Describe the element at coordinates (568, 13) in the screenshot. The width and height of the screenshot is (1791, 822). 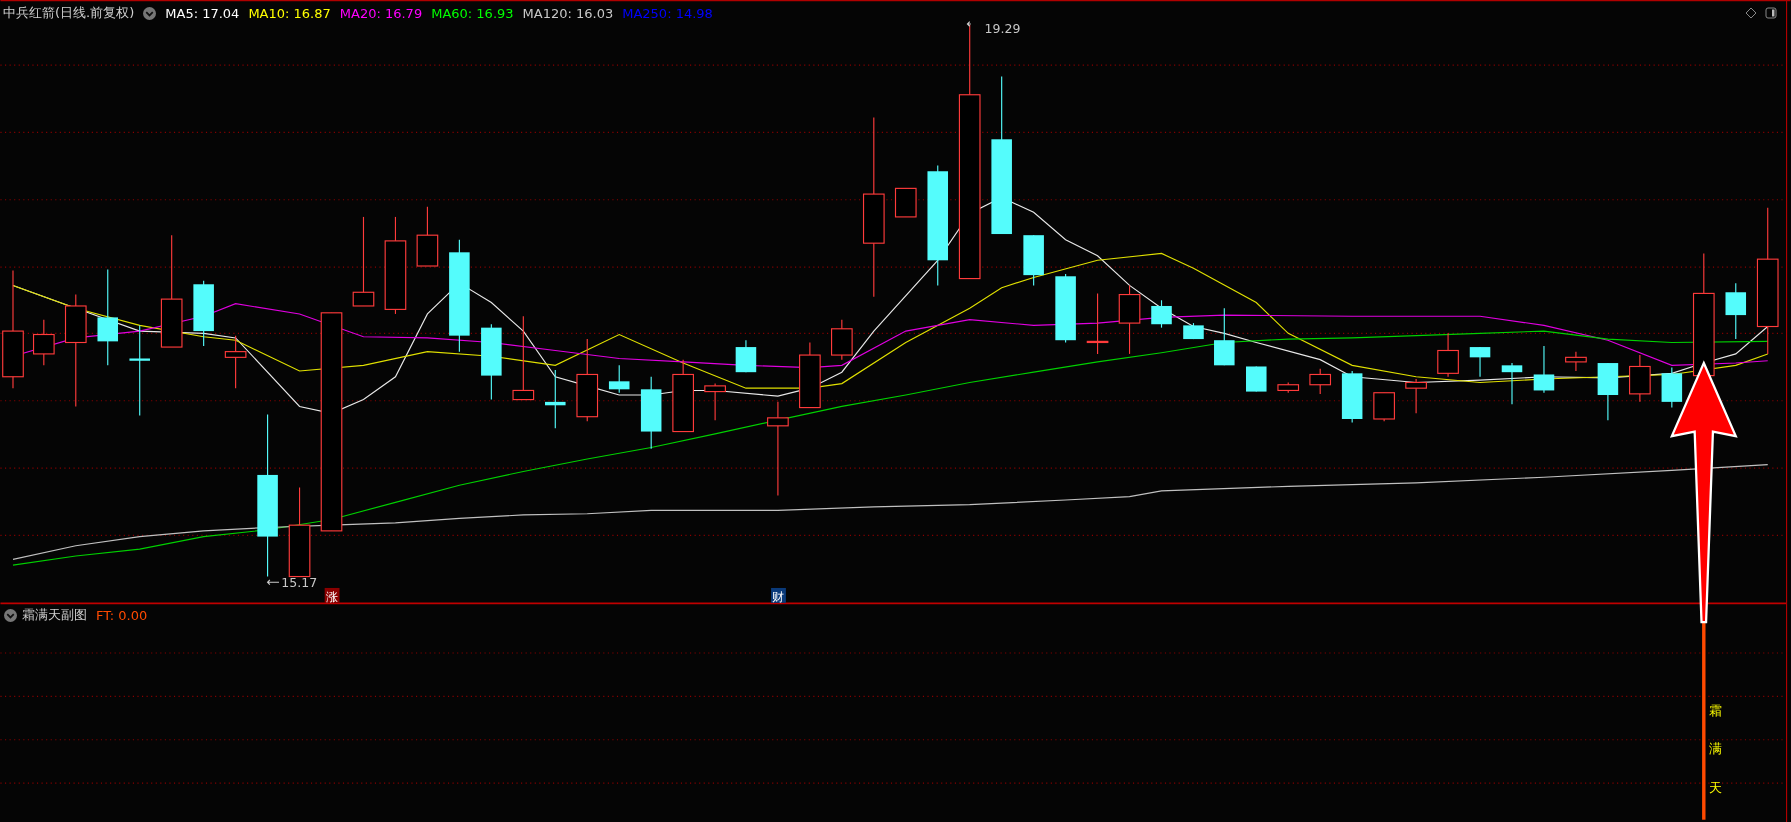
I see `indicator-value: MA120: 16.03` at that location.